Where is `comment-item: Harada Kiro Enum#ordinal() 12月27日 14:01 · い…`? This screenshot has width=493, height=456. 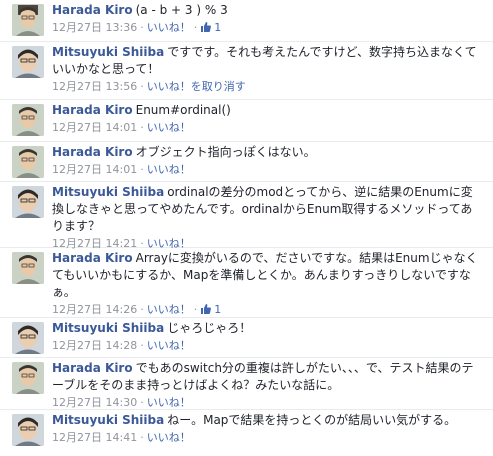 comment-item: Harada Kiro Enum#ordinal() 12月27日 14:01 · い… is located at coordinates (246, 121).